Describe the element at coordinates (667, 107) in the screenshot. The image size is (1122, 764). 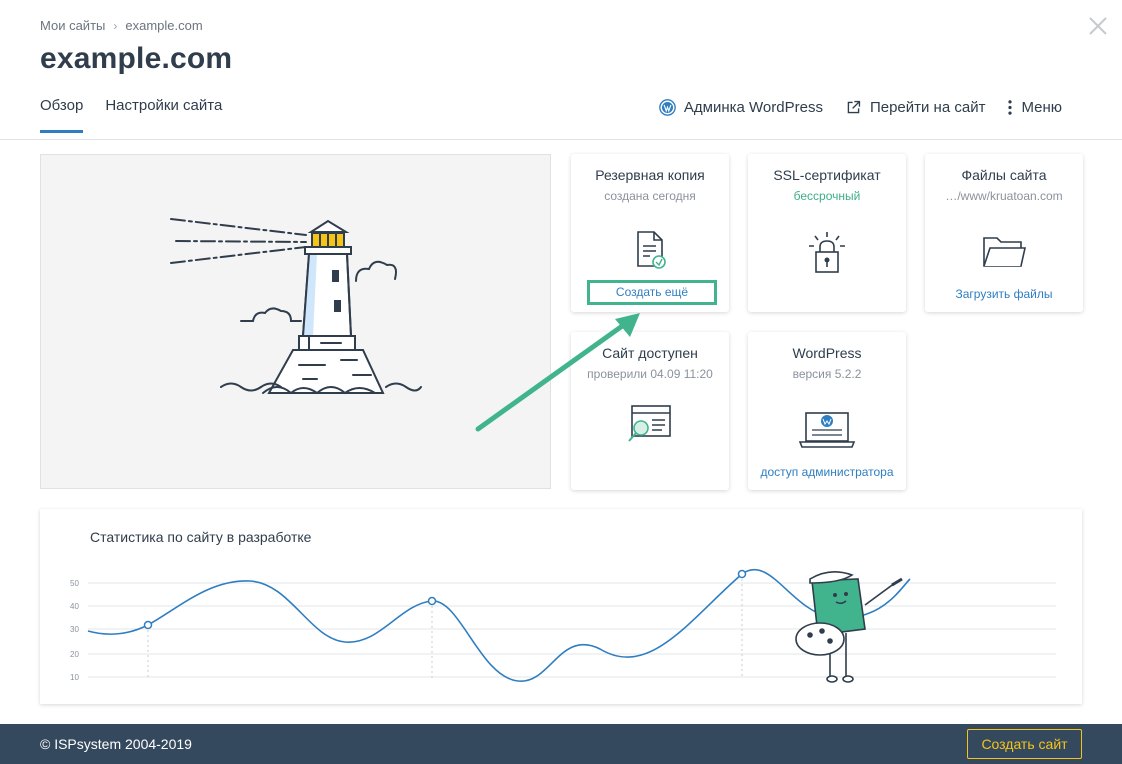
I see `wordpress-icon` at that location.